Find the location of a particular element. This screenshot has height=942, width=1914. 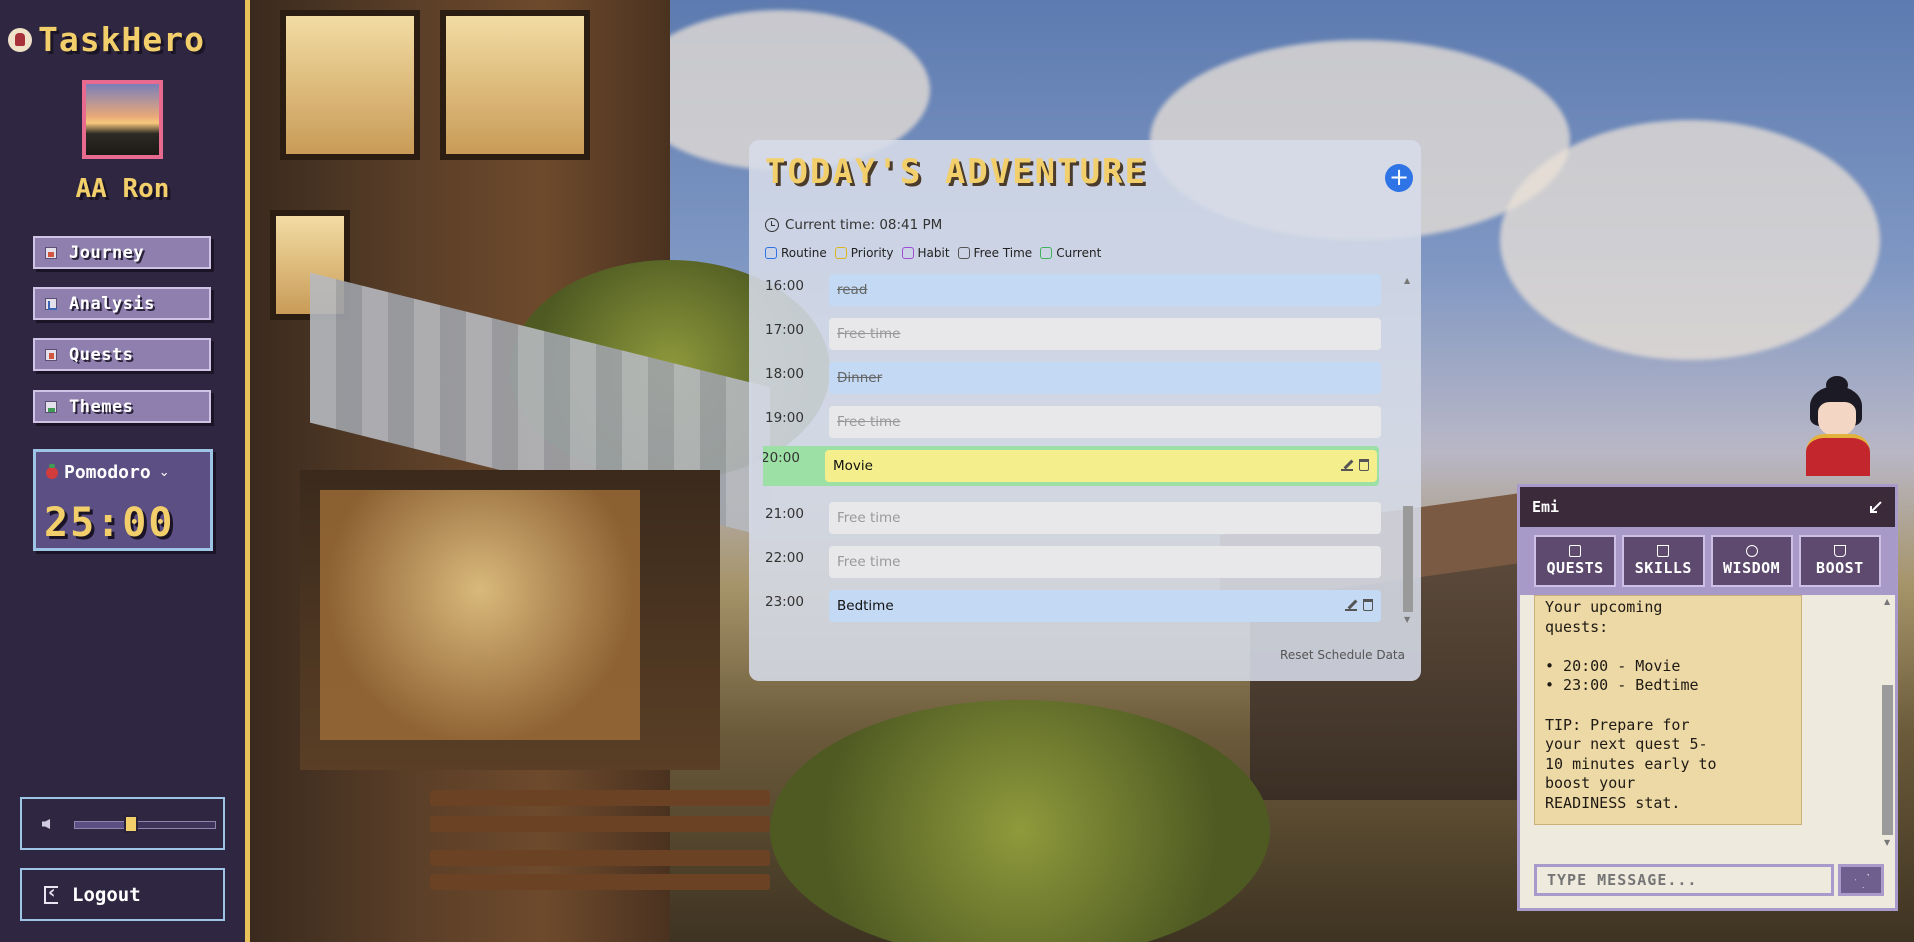

send-icon is located at coordinates (1862, 881).